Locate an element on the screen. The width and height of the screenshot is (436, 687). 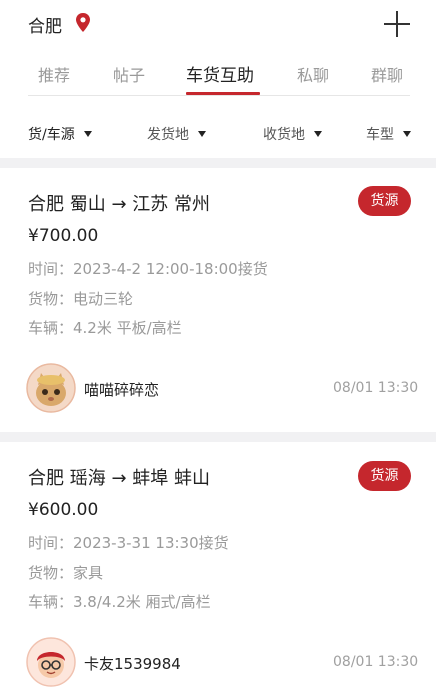
tab-cargo-help: 车货互助 is located at coordinates (220, 73).